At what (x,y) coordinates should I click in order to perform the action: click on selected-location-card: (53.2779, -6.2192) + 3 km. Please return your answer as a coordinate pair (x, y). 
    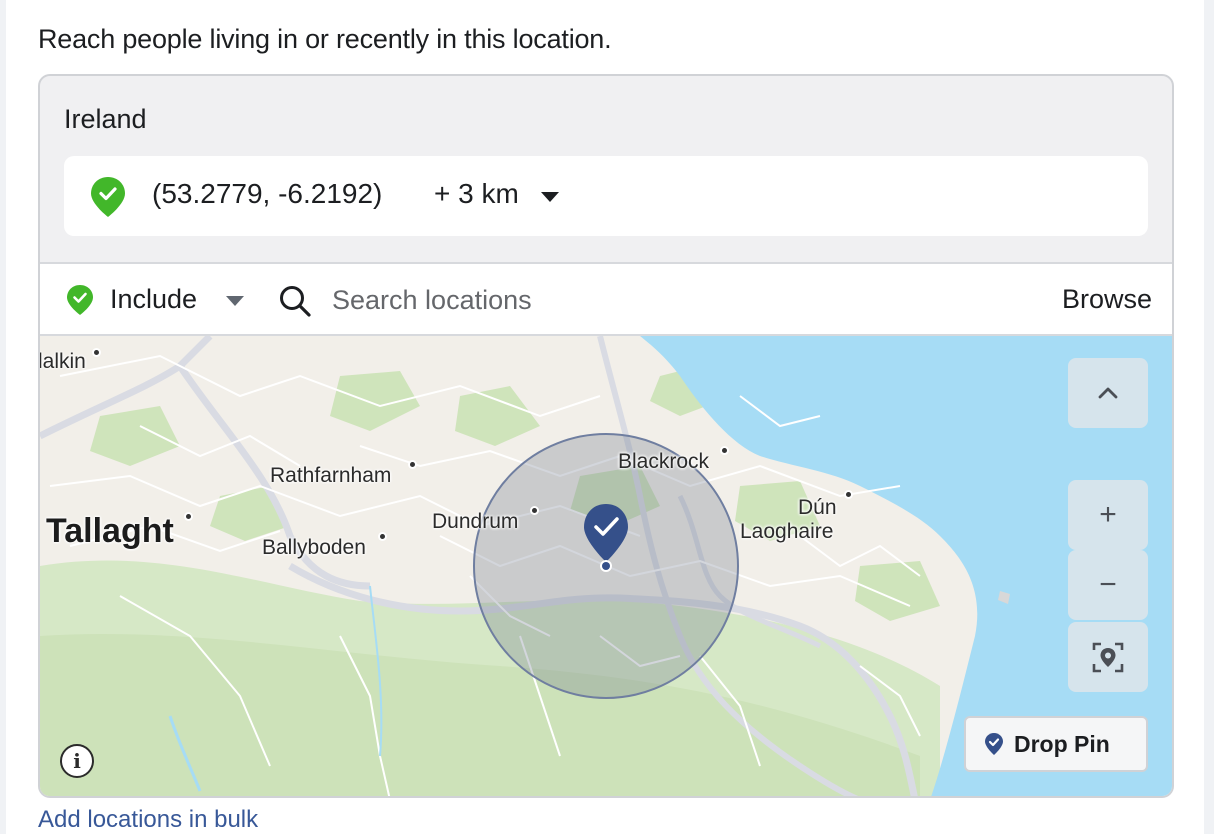
    Looking at the image, I should click on (606, 196).